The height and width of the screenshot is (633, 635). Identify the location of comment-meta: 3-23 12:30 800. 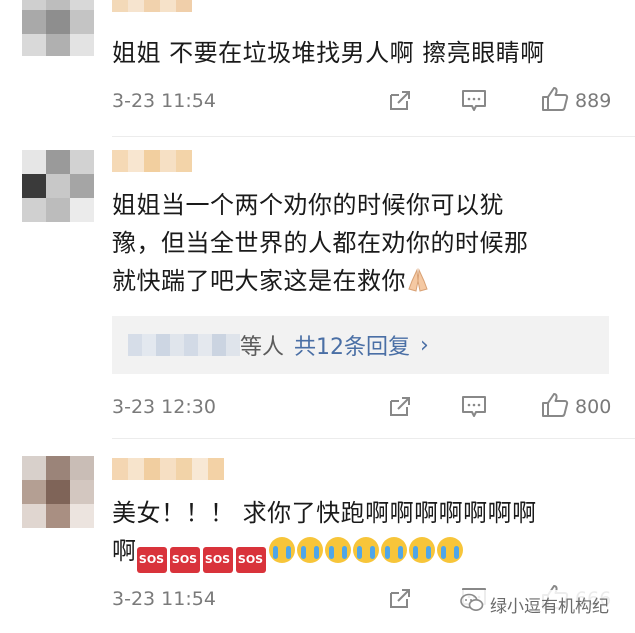
(363, 407).